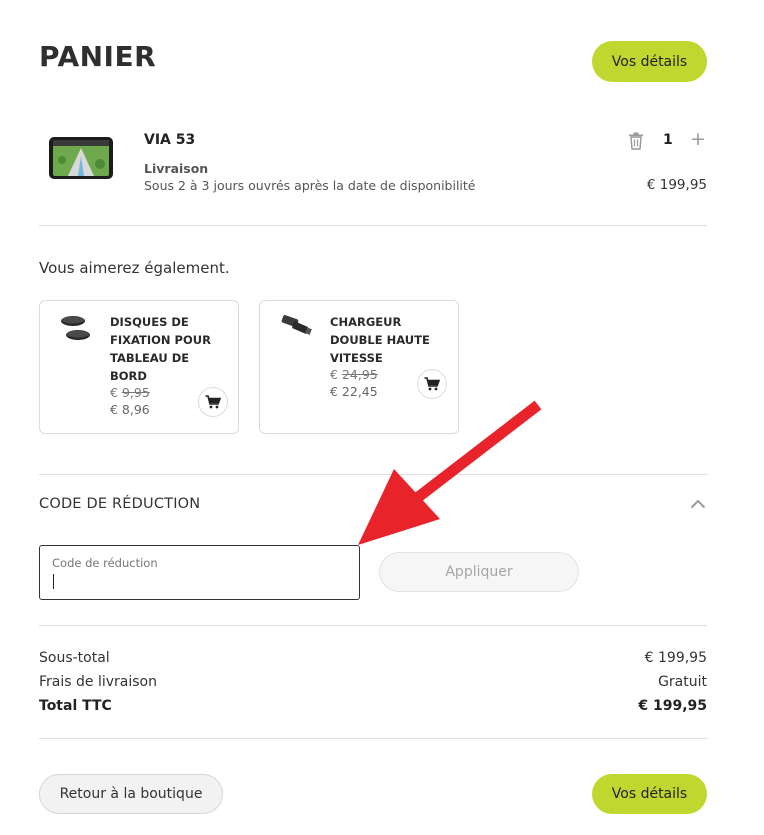 The image size is (764, 835). I want to click on plus-icon: +, so click(698, 139).